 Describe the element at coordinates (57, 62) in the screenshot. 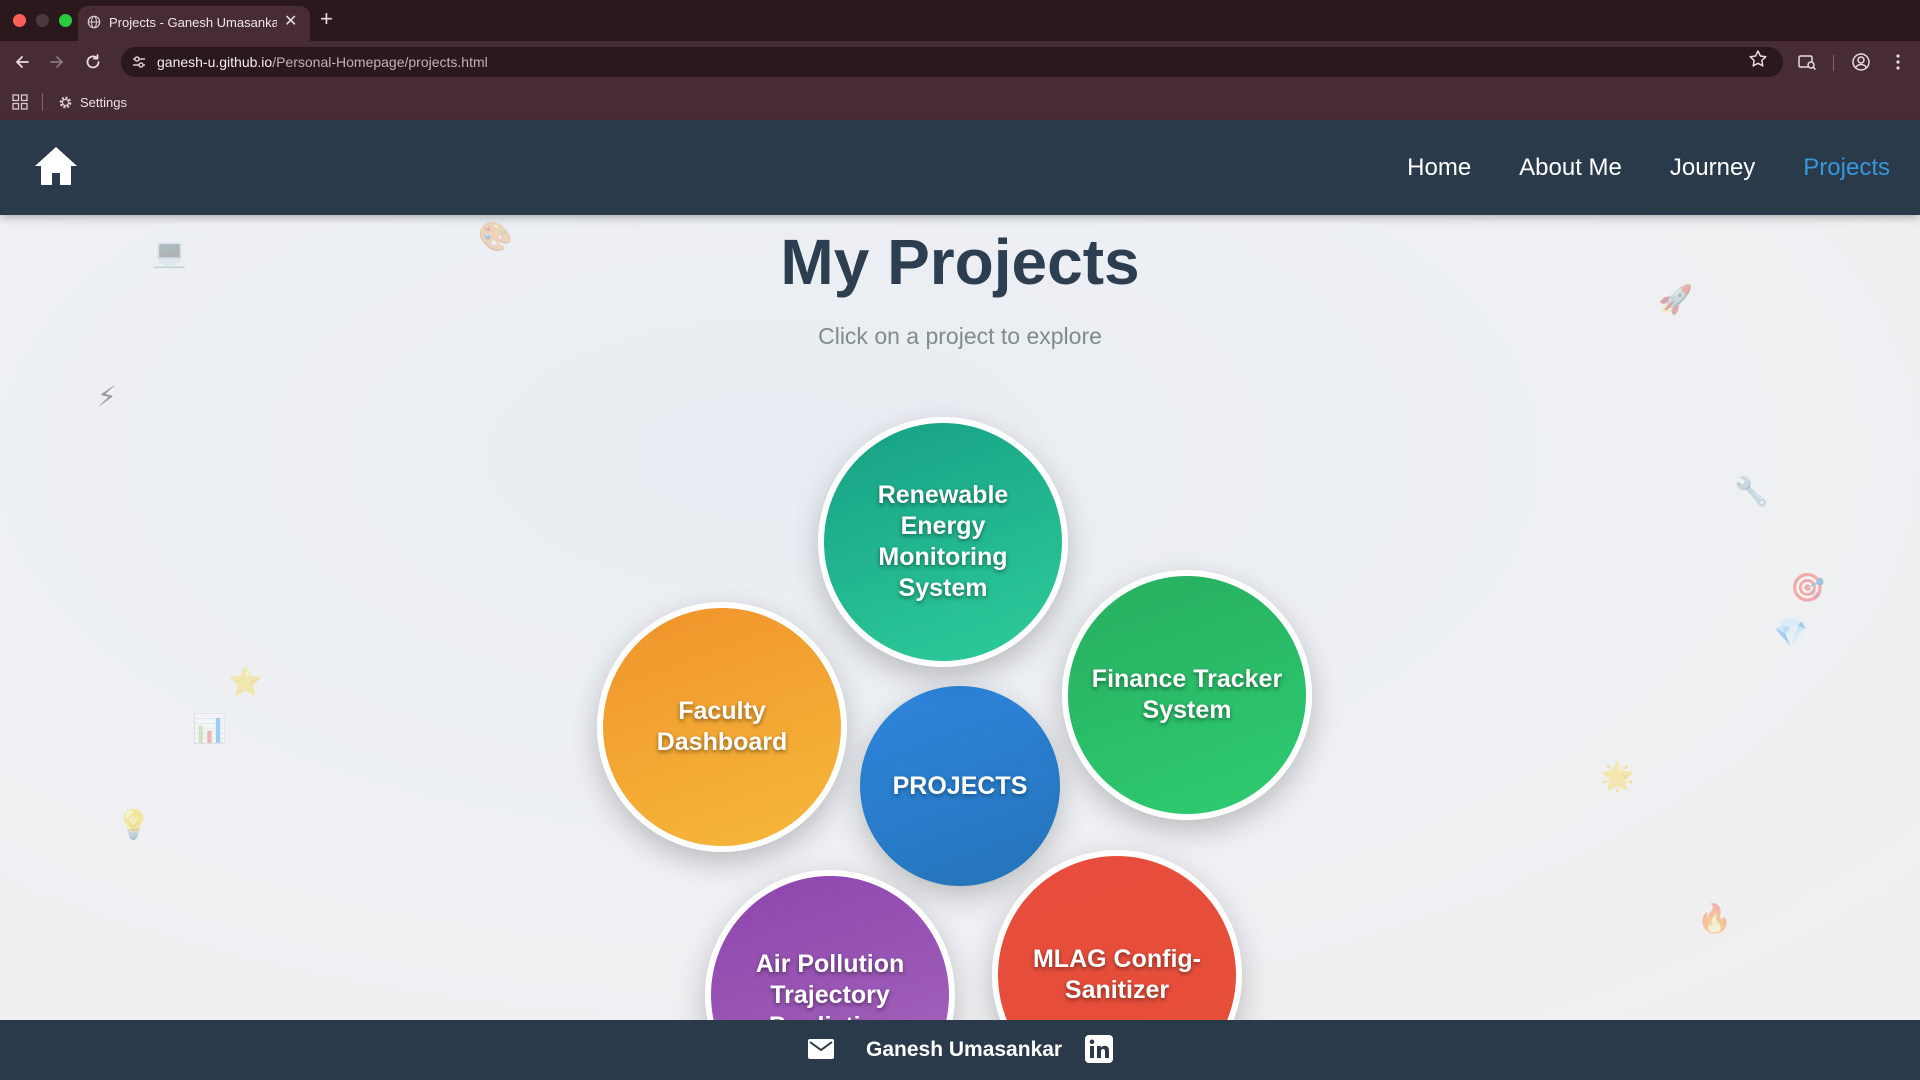

I see `forward-arrow-icon` at that location.